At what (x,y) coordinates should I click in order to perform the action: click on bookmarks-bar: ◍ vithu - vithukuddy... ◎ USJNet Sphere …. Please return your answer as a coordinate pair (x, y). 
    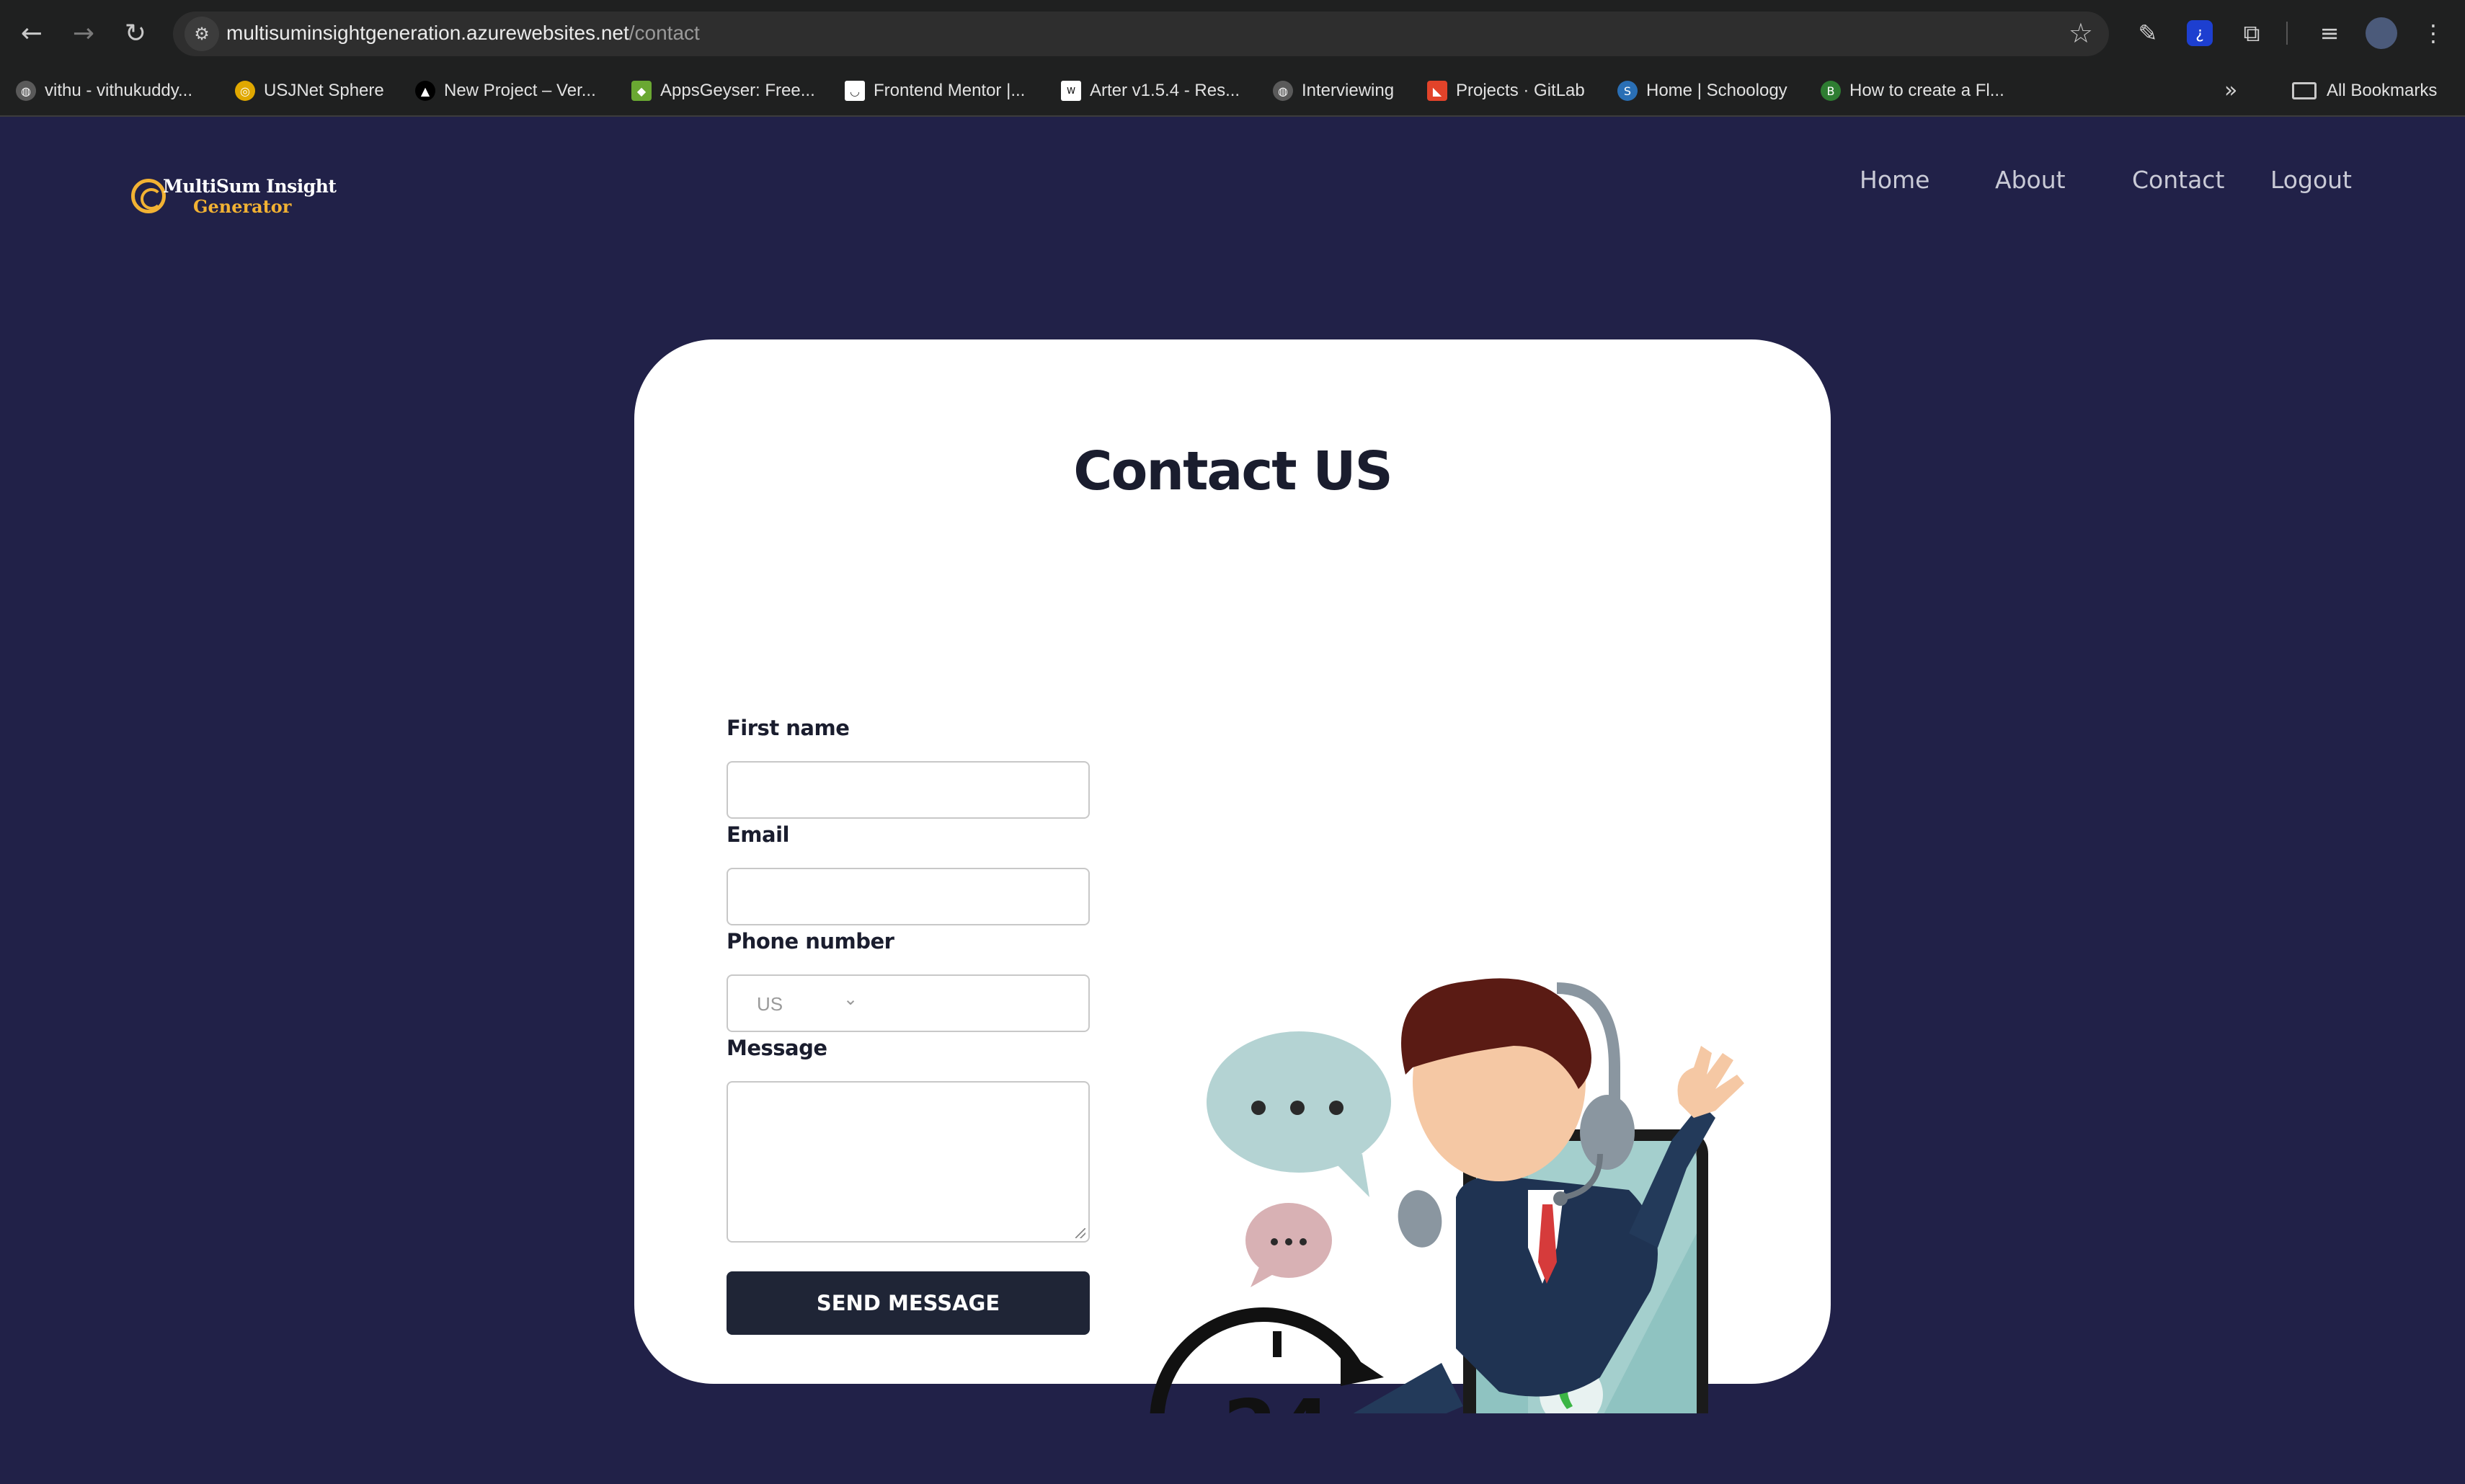
    Looking at the image, I should click on (1232, 91).